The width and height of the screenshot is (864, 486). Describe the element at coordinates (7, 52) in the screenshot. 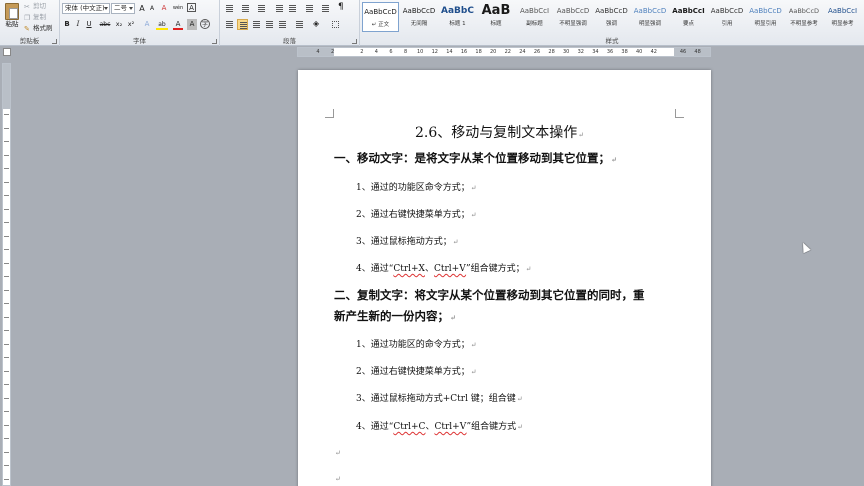

I see `tab-selector` at that location.